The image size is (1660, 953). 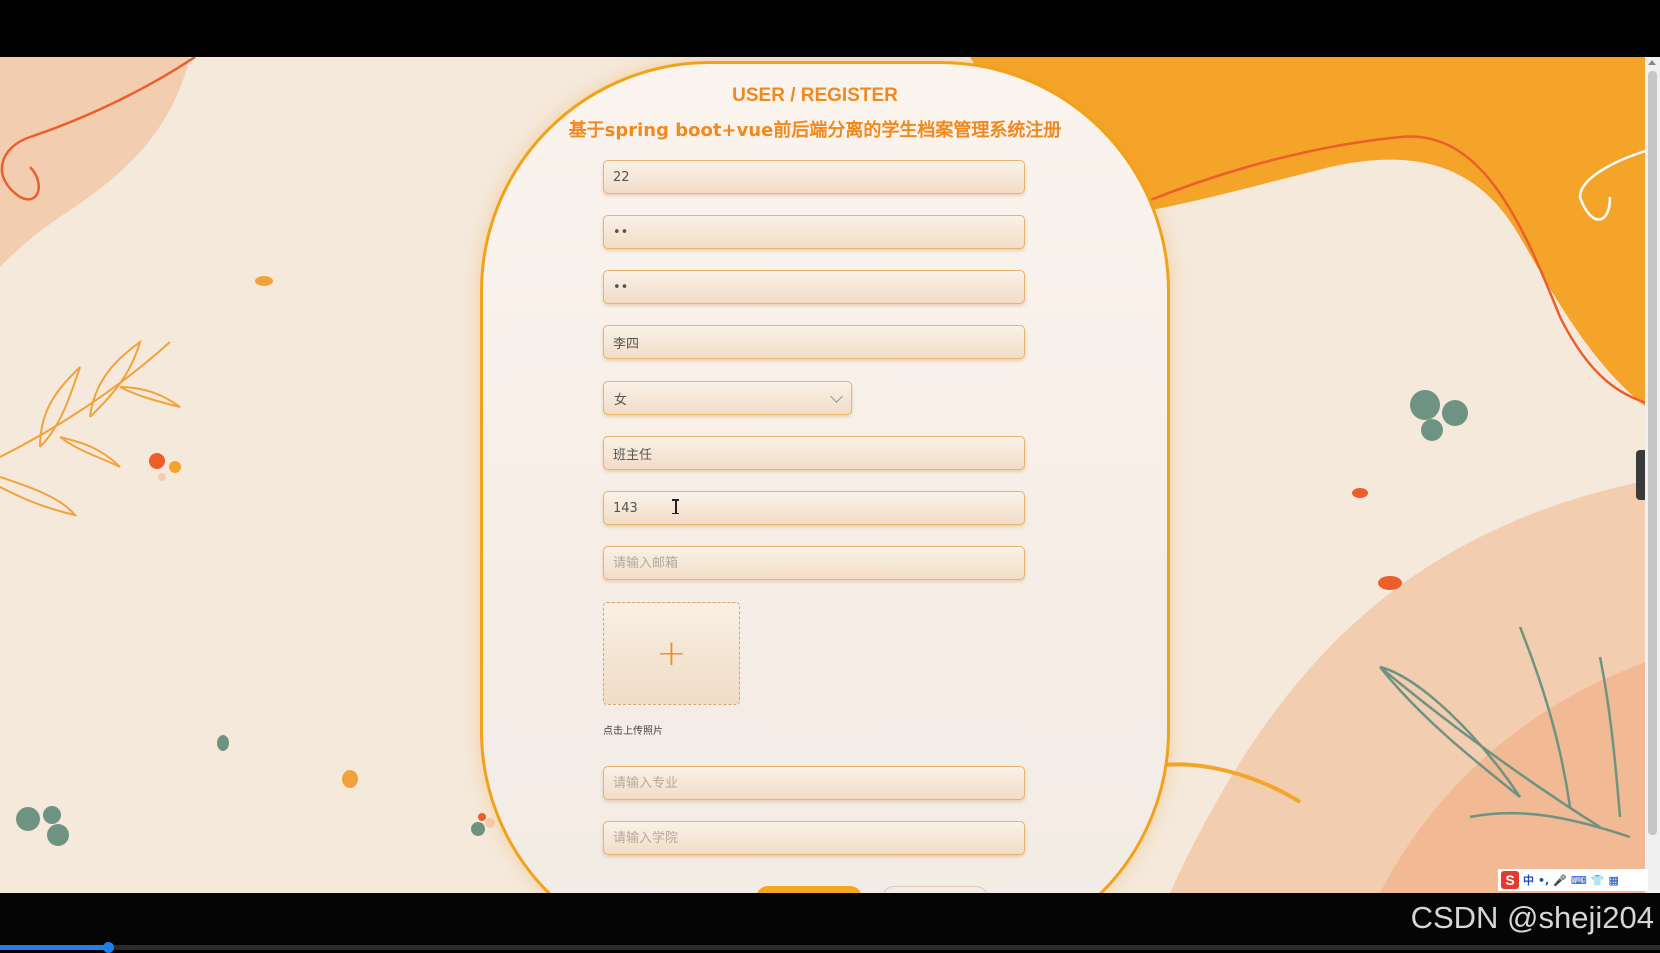 I want to click on ime-item-mic: 🎤, so click(x=1560, y=880).